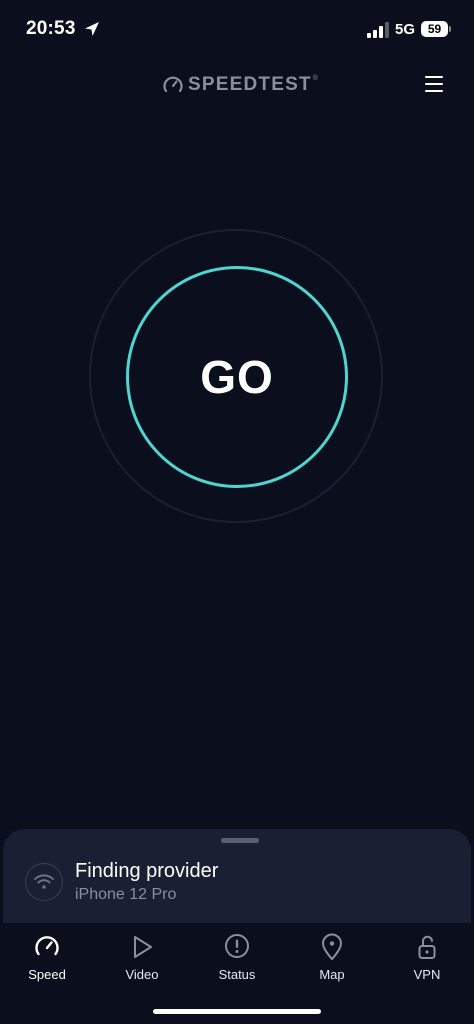 This screenshot has width=474, height=1024. Describe the element at coordinates (250, 84) in the screenshot. I see `logo-text: SPEEDTEST` at that location.